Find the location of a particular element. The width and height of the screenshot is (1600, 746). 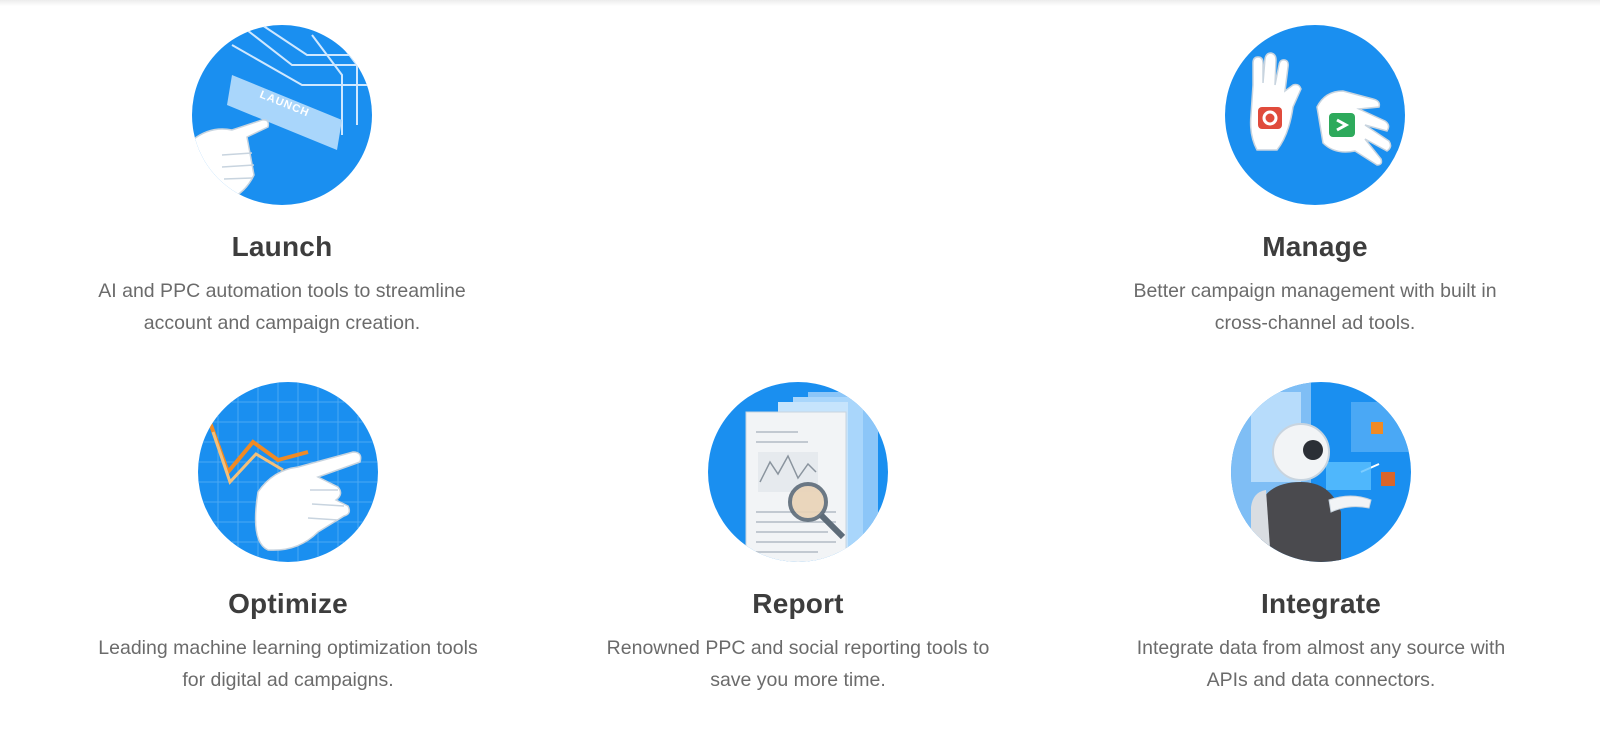

header-shadow is located at coordinates (800, 3).